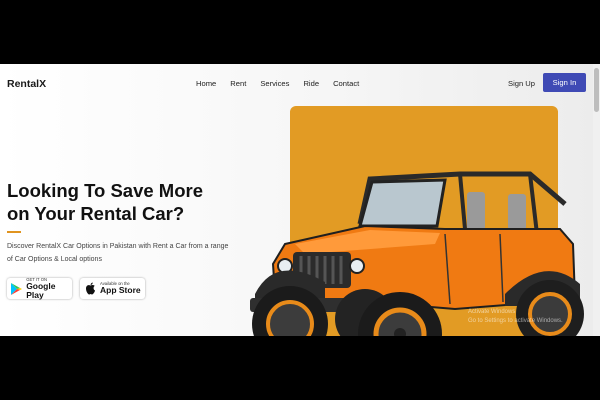  I want to click on logo: RentalX, so click(26, 84).